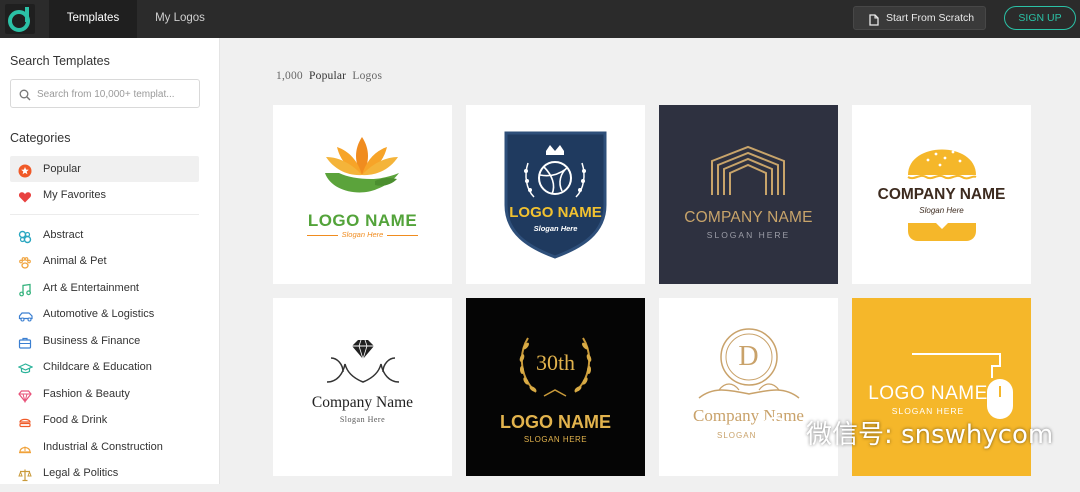  What do you see at coordinates (25, 289) in the screenshot?
I see `music-note-icon` at bounding box center [25, 289].